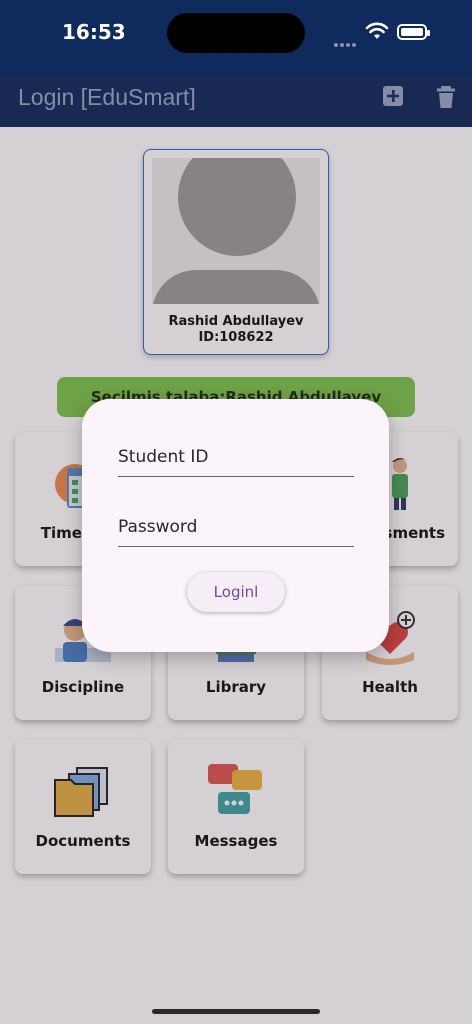 This screenshot has height=1024, width=472. Describe the element at coordinates (236, 592) in the screenshot. I see `login-button: Loginl` at that location.